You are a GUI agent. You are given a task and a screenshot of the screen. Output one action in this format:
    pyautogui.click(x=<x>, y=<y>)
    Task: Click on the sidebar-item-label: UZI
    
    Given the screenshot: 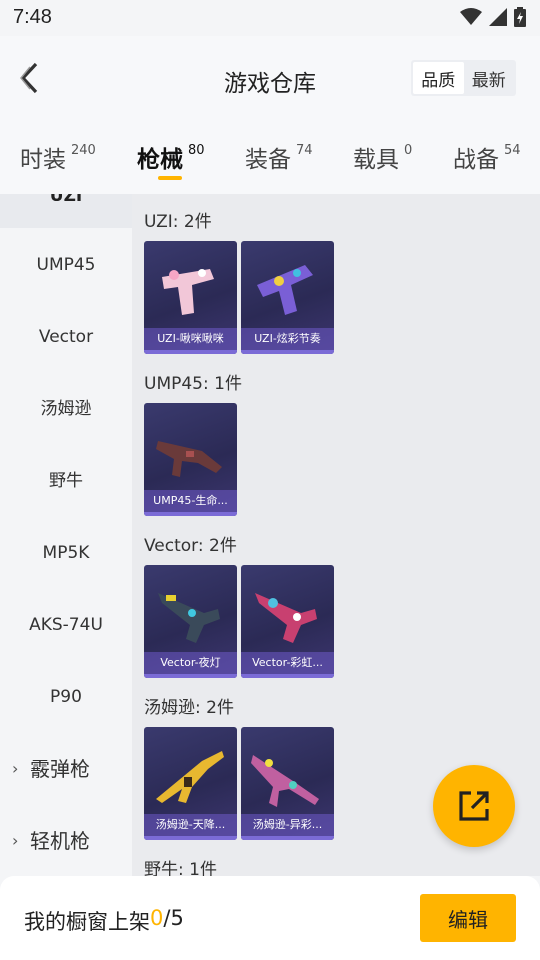 What is the action you would take?
    pyautogui.click(x=66, y=200)
    